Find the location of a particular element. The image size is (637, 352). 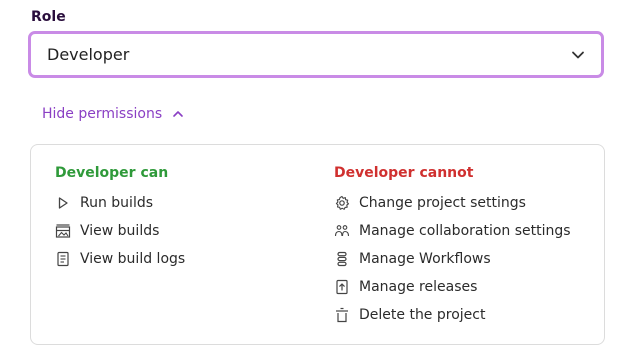

document-icon is located at coordinates (63, 259).